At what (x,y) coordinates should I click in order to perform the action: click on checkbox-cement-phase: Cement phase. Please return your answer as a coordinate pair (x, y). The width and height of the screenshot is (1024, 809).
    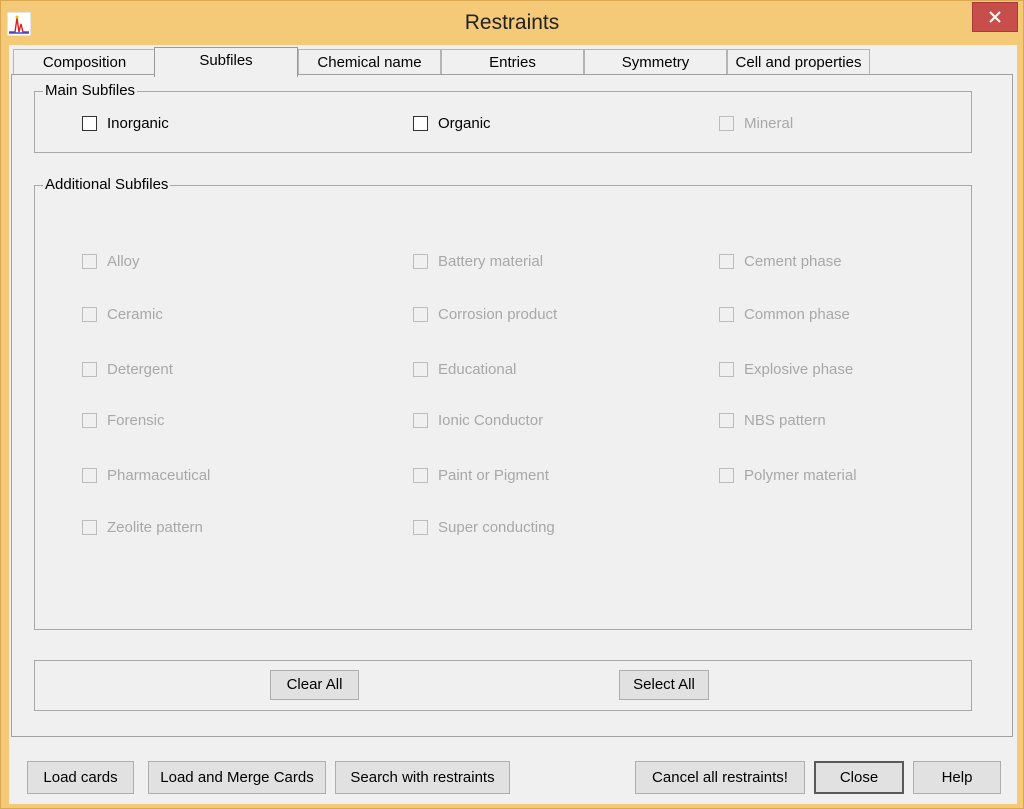
    Looking at the image, I should click on (780, 261).